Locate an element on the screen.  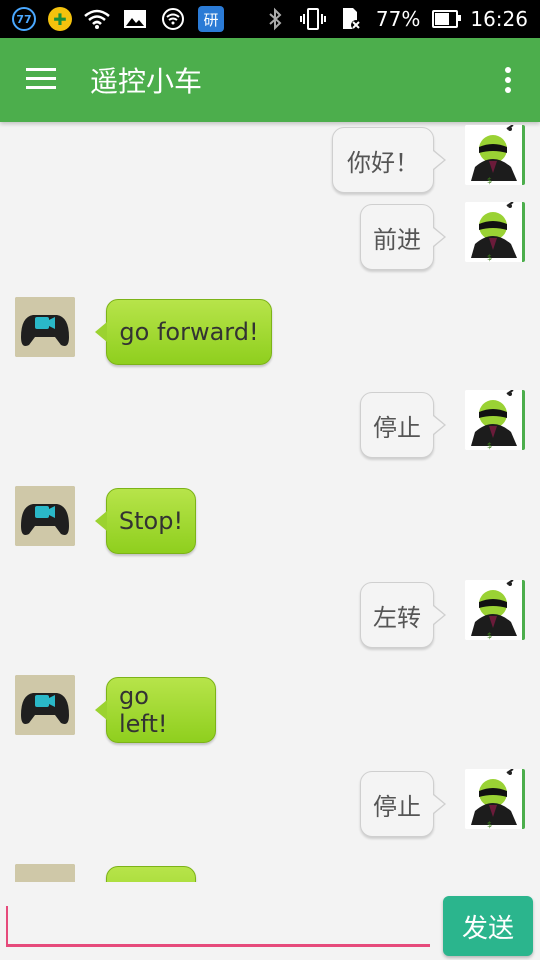
text-cursor is located at coordinates (7, 926).